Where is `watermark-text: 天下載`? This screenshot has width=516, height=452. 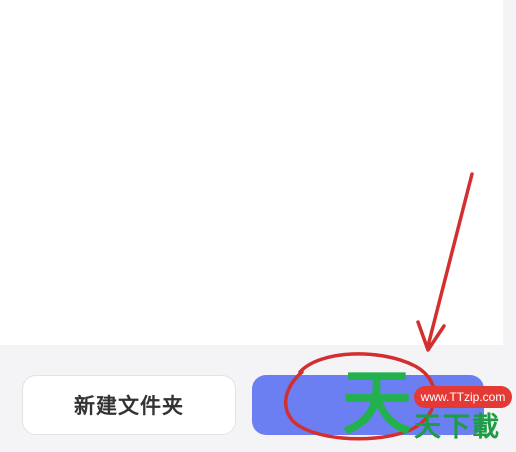 watermark-text: 天下載 is located at coordinates (457, 427).